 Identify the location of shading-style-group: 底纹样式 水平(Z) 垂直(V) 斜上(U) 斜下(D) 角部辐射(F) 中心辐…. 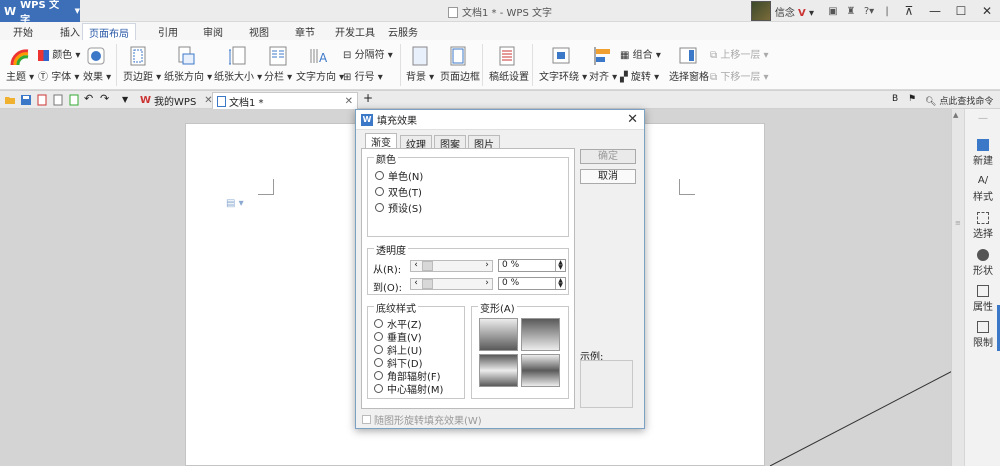
(416, 349).